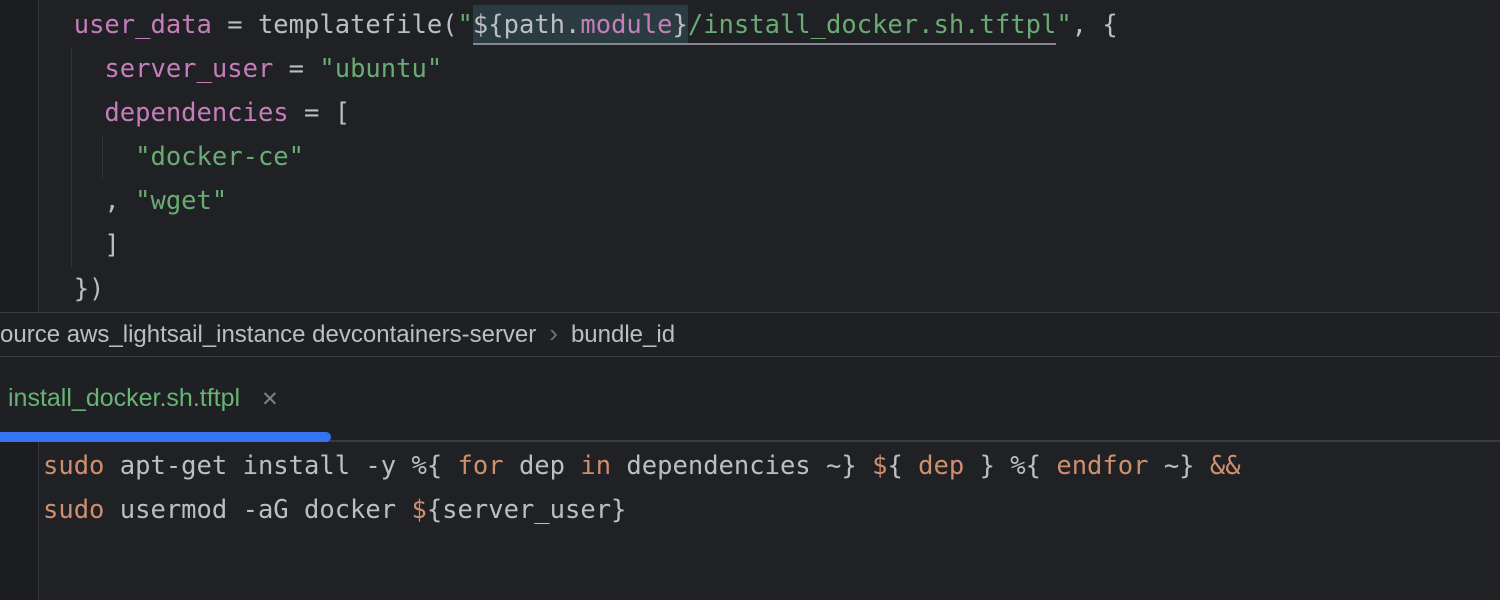 Image resolution: width=1500 pixels, height=600 pixels. I want to click on code-line: server_user = "ubuntu", so click(771, 69).